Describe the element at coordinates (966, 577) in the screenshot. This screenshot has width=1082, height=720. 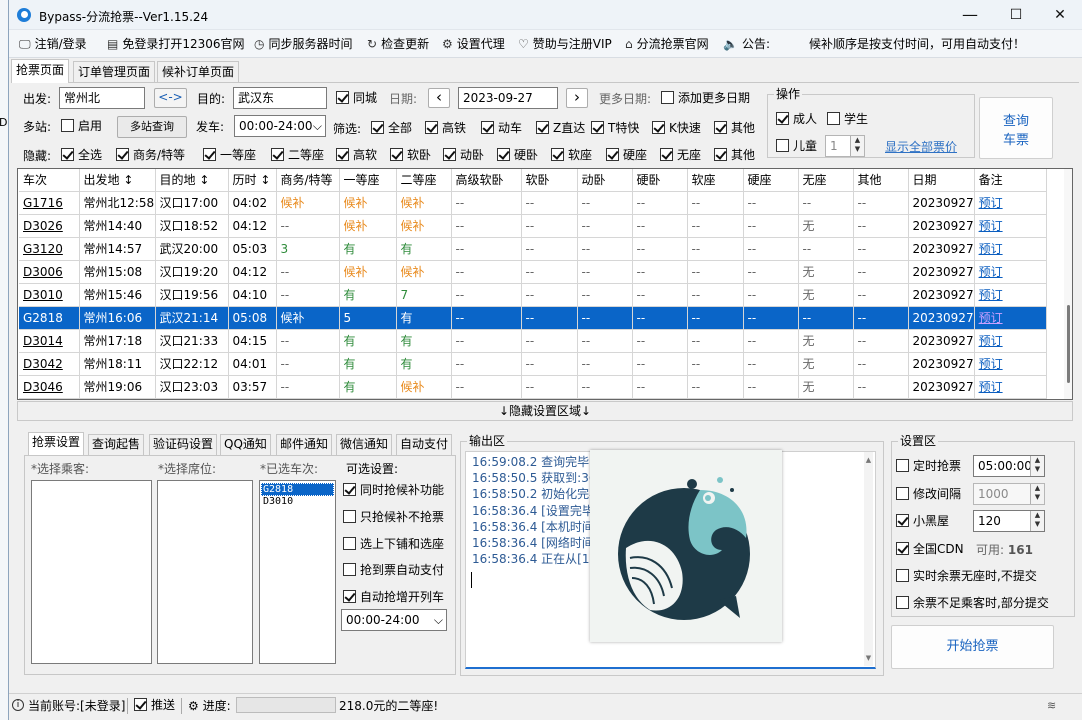
I see `realtime-no-seat-checkbox: 实时余票无座时,不提交` at that location.